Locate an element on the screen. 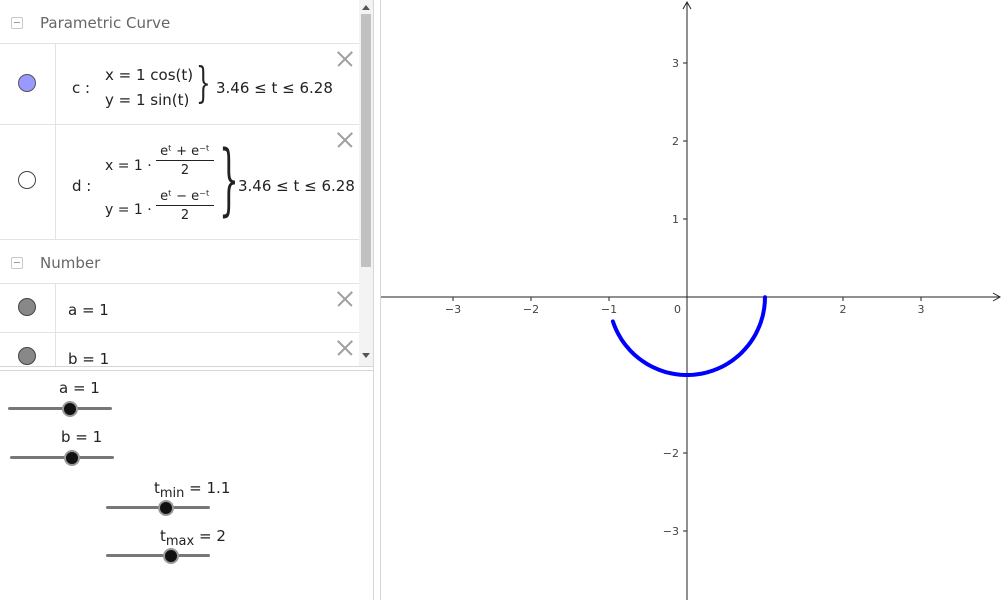 Image resolution: width=1005 pixels, height=604 pixels. slider-label-tmin: tmin = 1.1 is located at coordinates (192, 490).